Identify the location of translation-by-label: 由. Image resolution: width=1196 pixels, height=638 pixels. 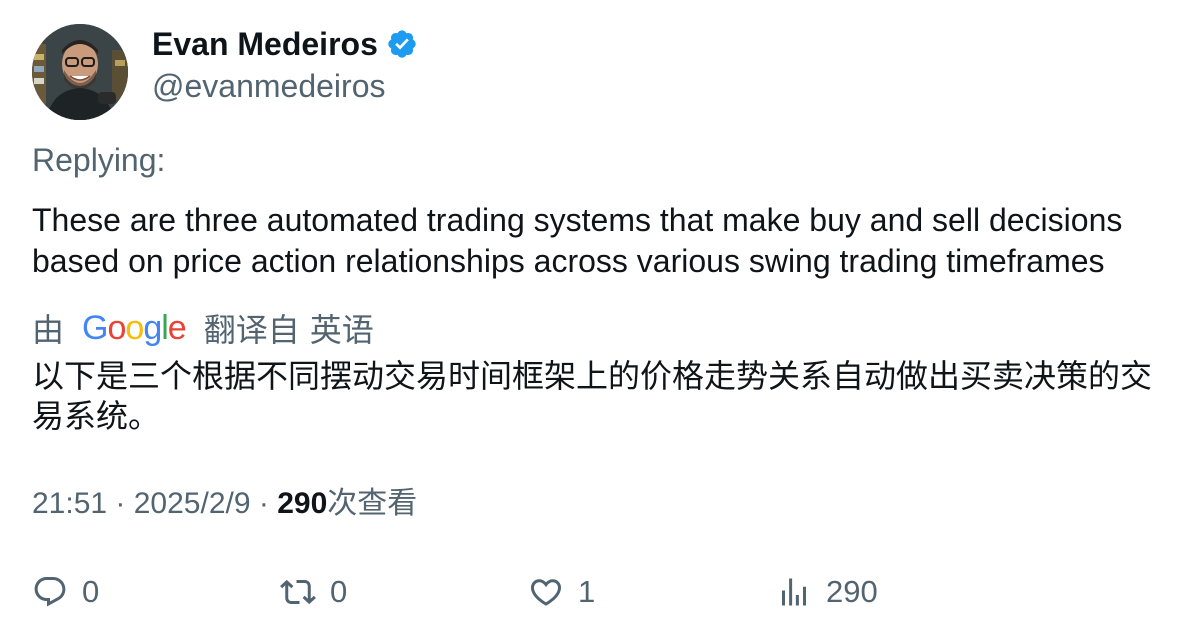
(48, 330).